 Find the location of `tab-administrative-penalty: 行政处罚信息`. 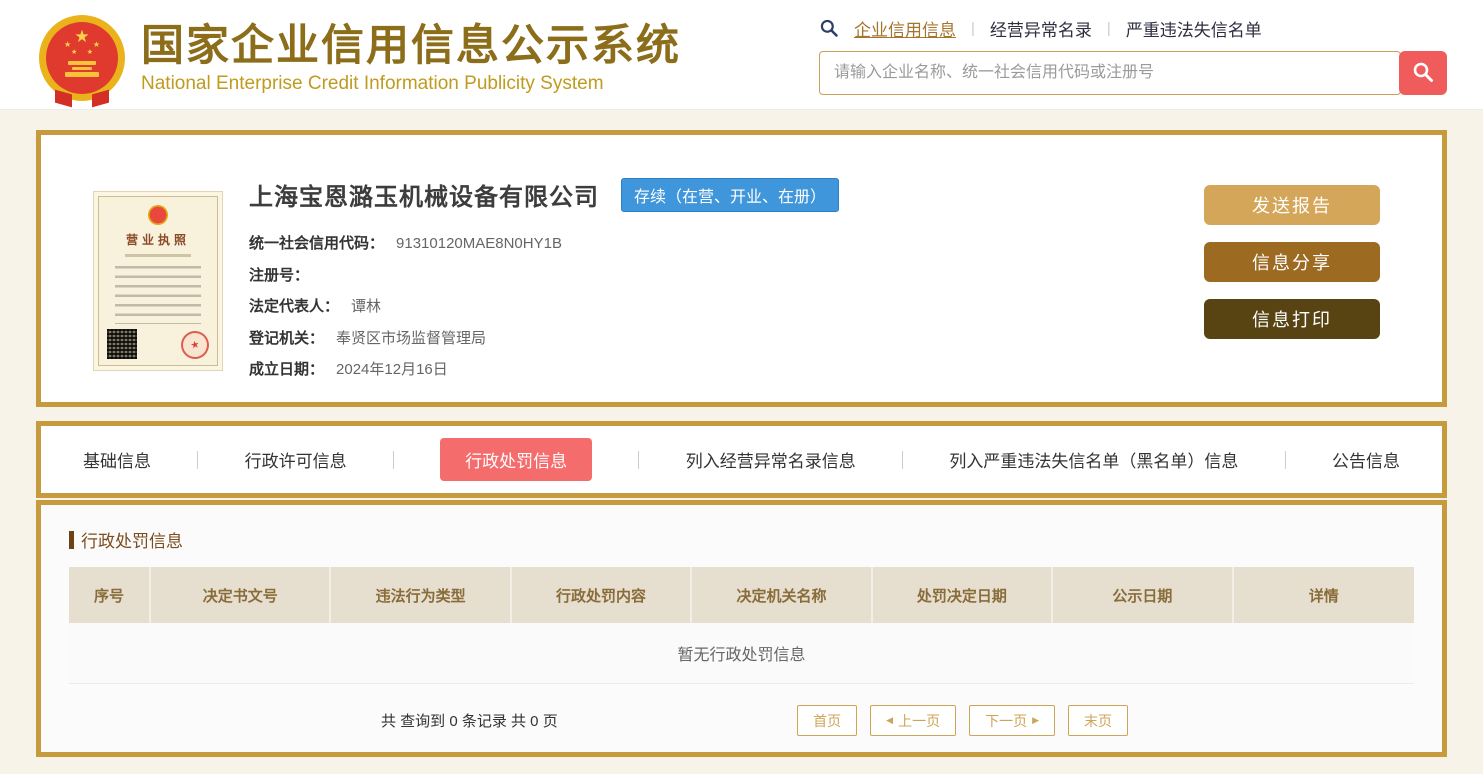

tab-administrative-penalty: 行政处罚信息 is located at coordinates (516, 459).